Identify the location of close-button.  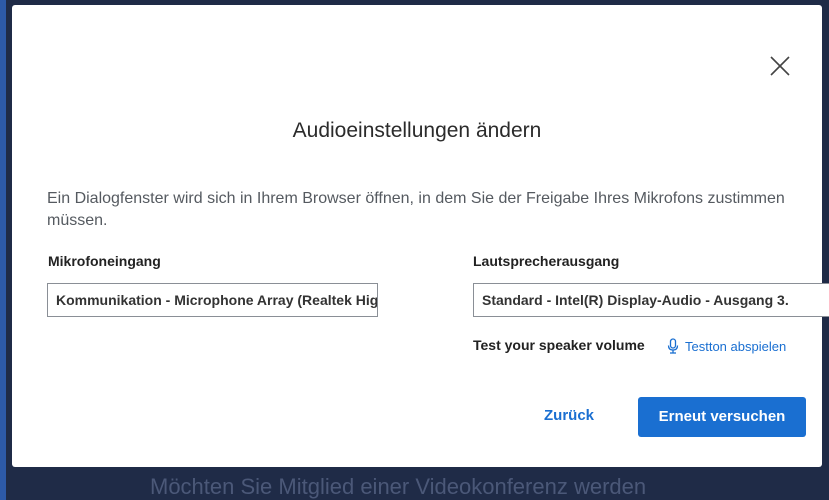
(780, 66).